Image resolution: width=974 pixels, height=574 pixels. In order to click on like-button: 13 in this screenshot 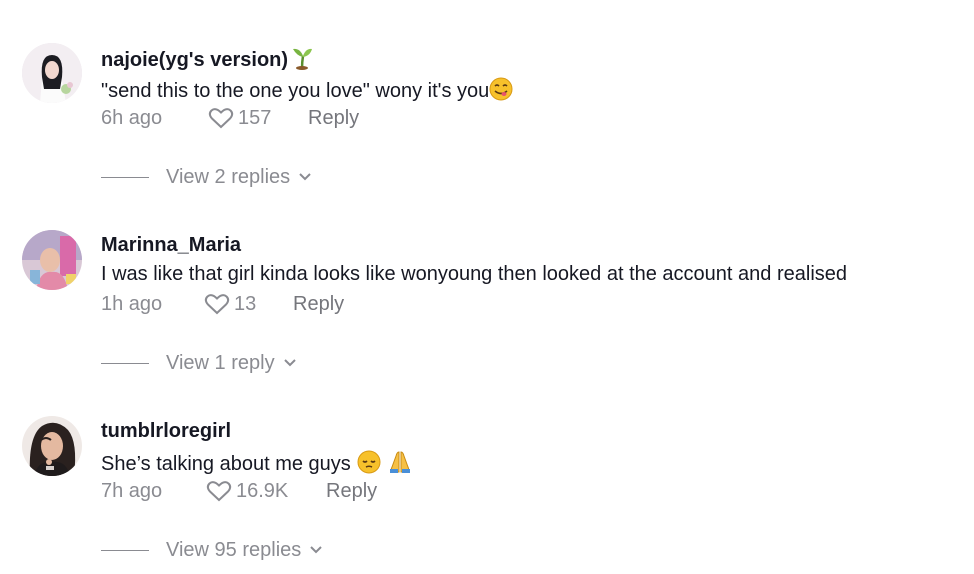, I will do `click(248, 304)`.